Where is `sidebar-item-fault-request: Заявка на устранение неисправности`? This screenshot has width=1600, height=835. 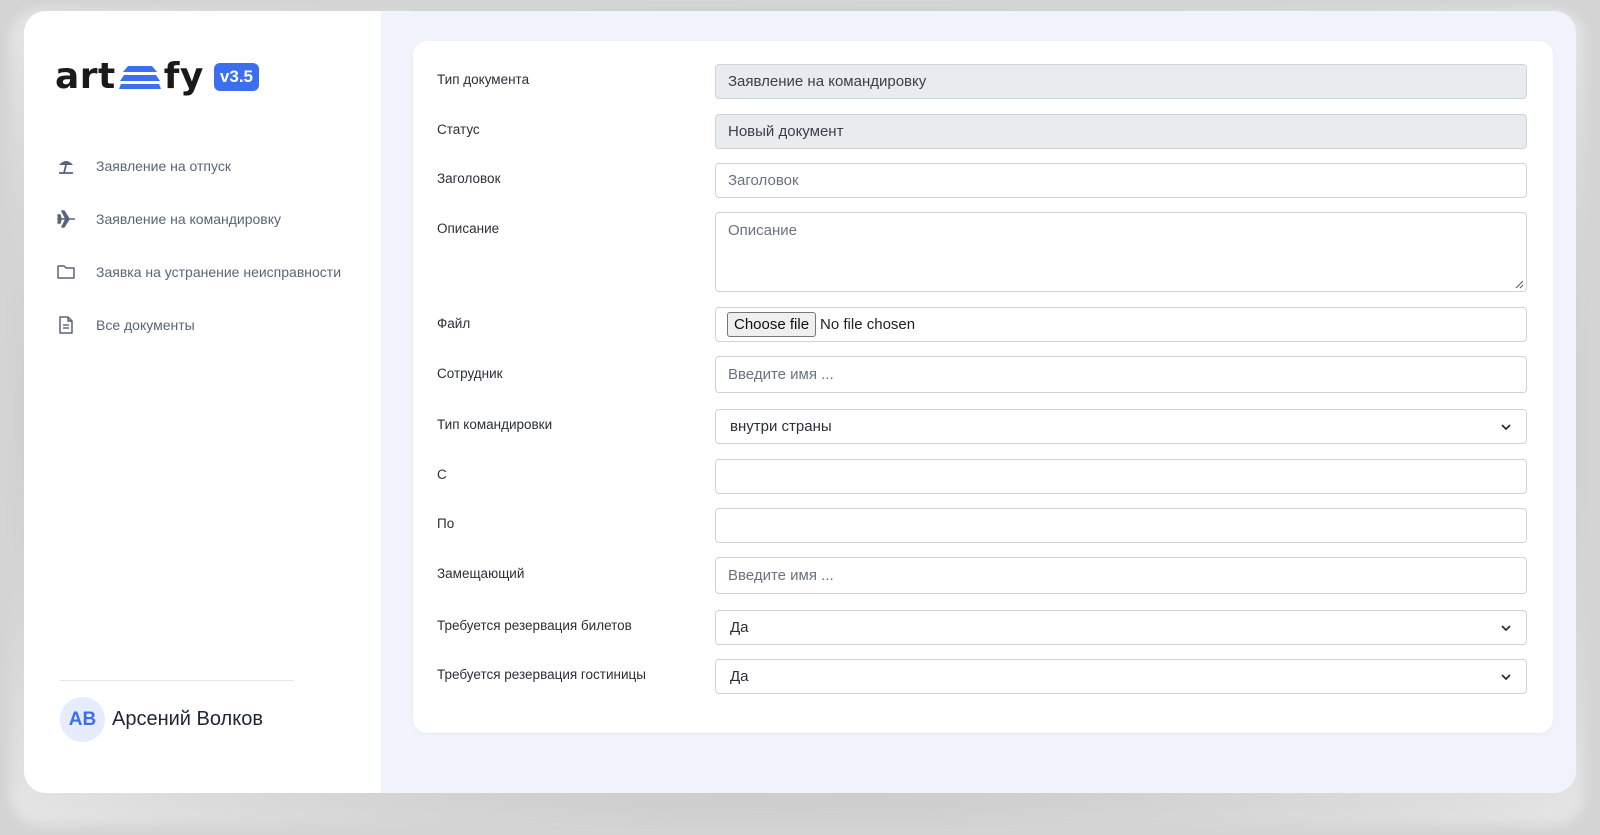 sidebar-item-fault-request: Заявка на устранение неисправности is located at coordinates (210, 271).